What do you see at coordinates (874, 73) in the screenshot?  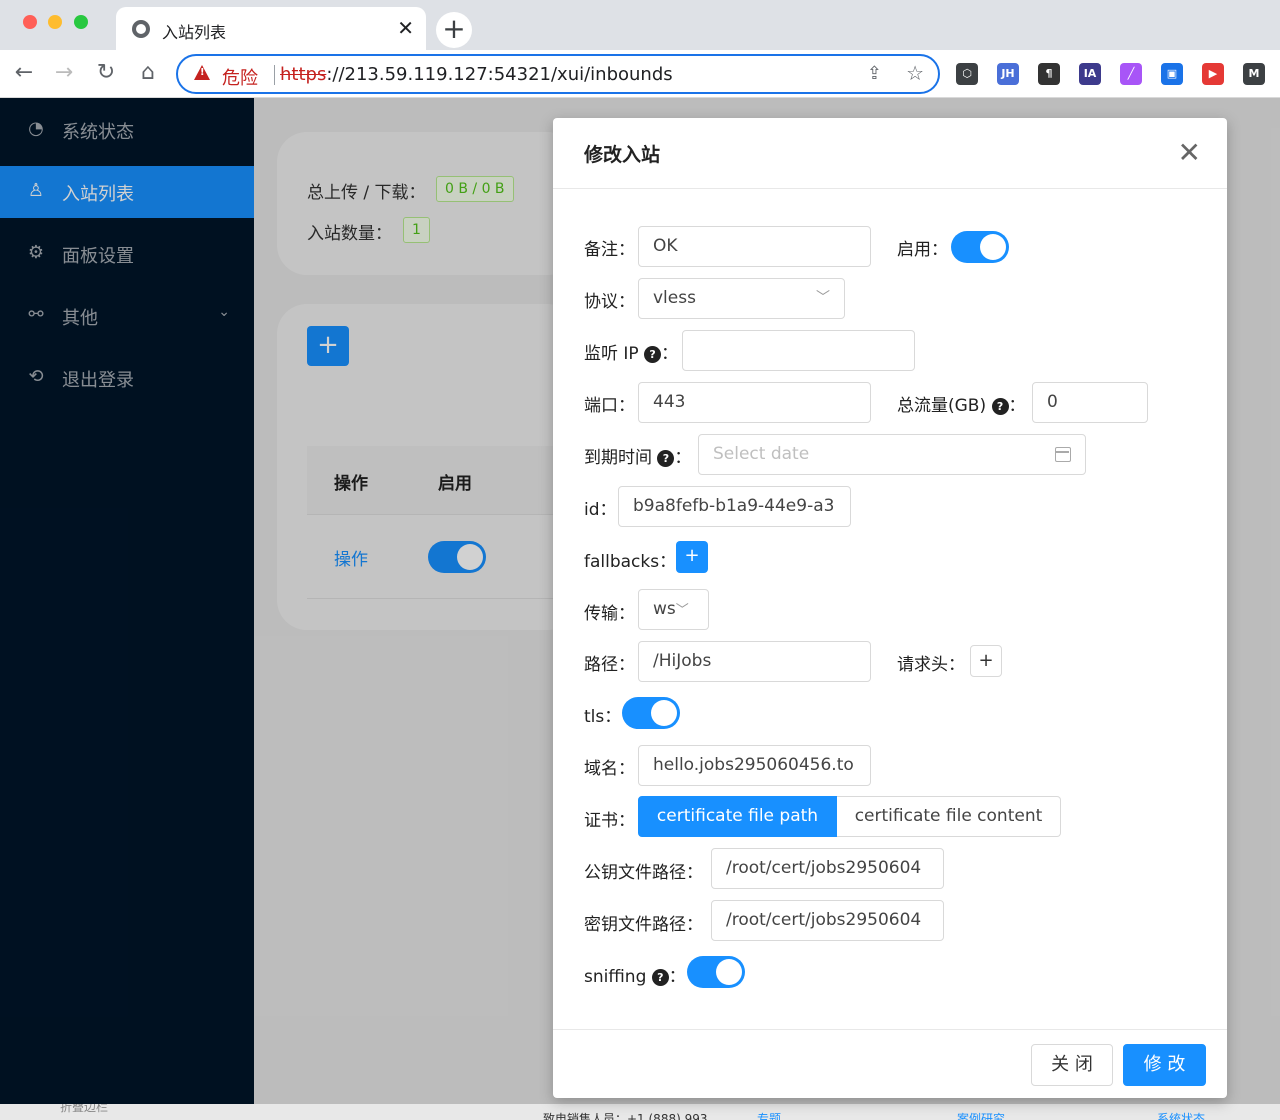 I see `share-icon: ⇪` at bounding box center [874, 73].